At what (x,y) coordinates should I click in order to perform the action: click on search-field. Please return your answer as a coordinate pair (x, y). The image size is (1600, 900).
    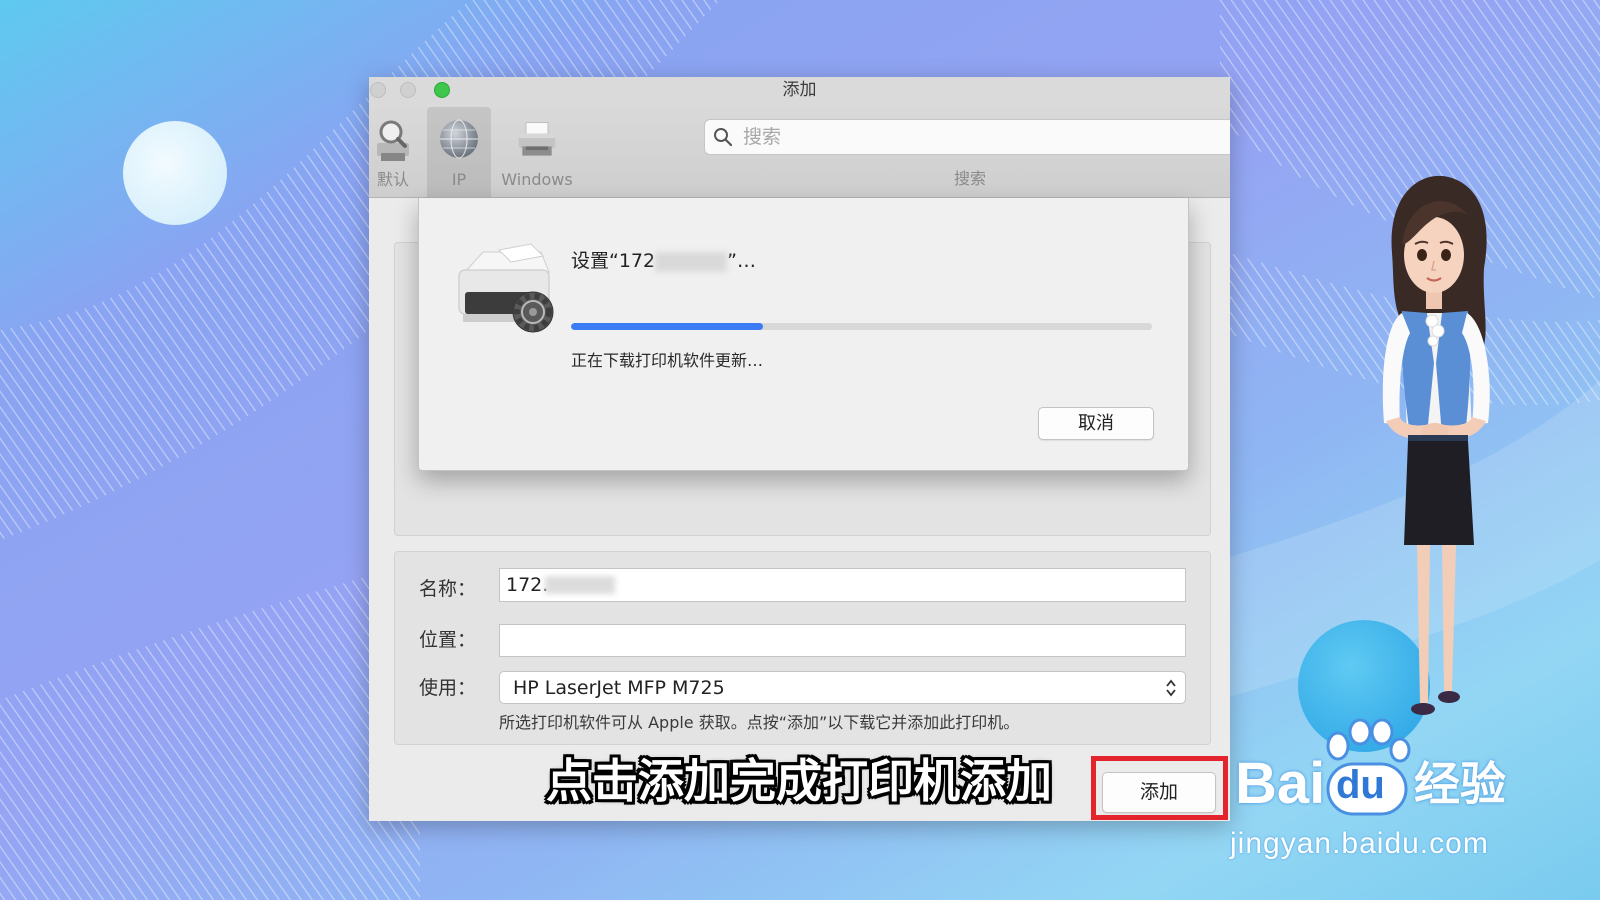
    Looking at the image, I should click on (967, 137).